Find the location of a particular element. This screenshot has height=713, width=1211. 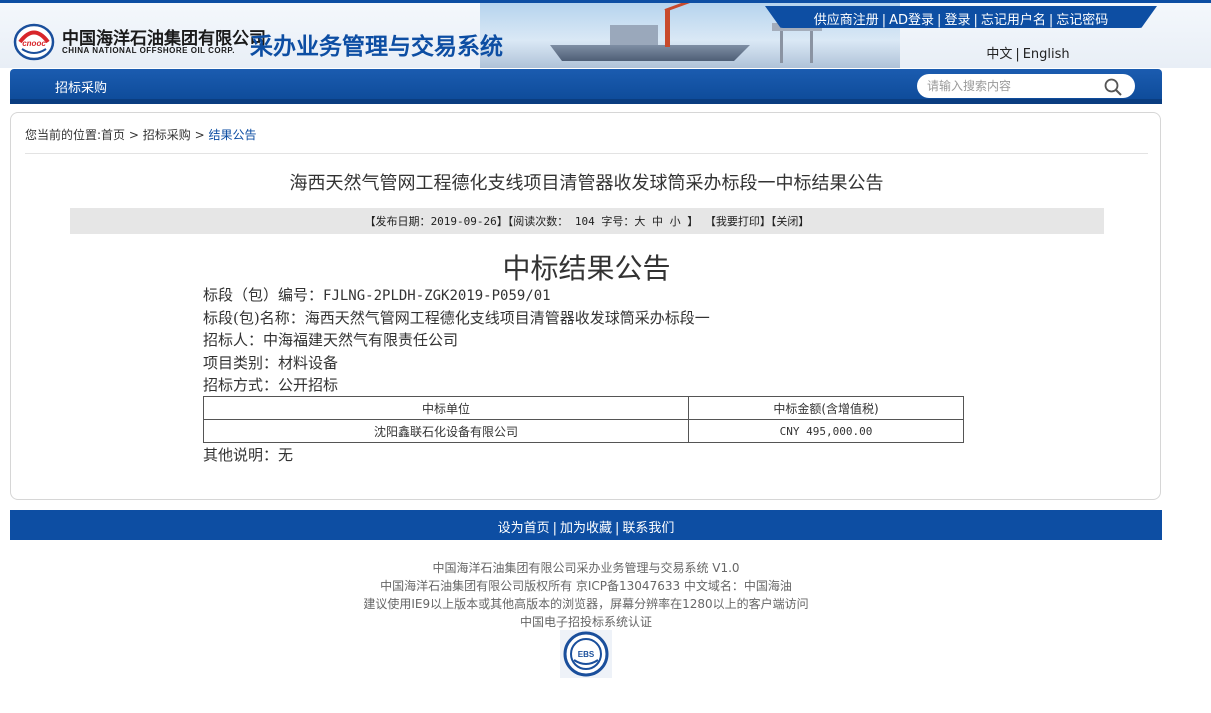

footer-system-version: 中国海洋石油集团有限公司采办业务管理与交易系统 V1.0 is located at coordinates (586, 568).